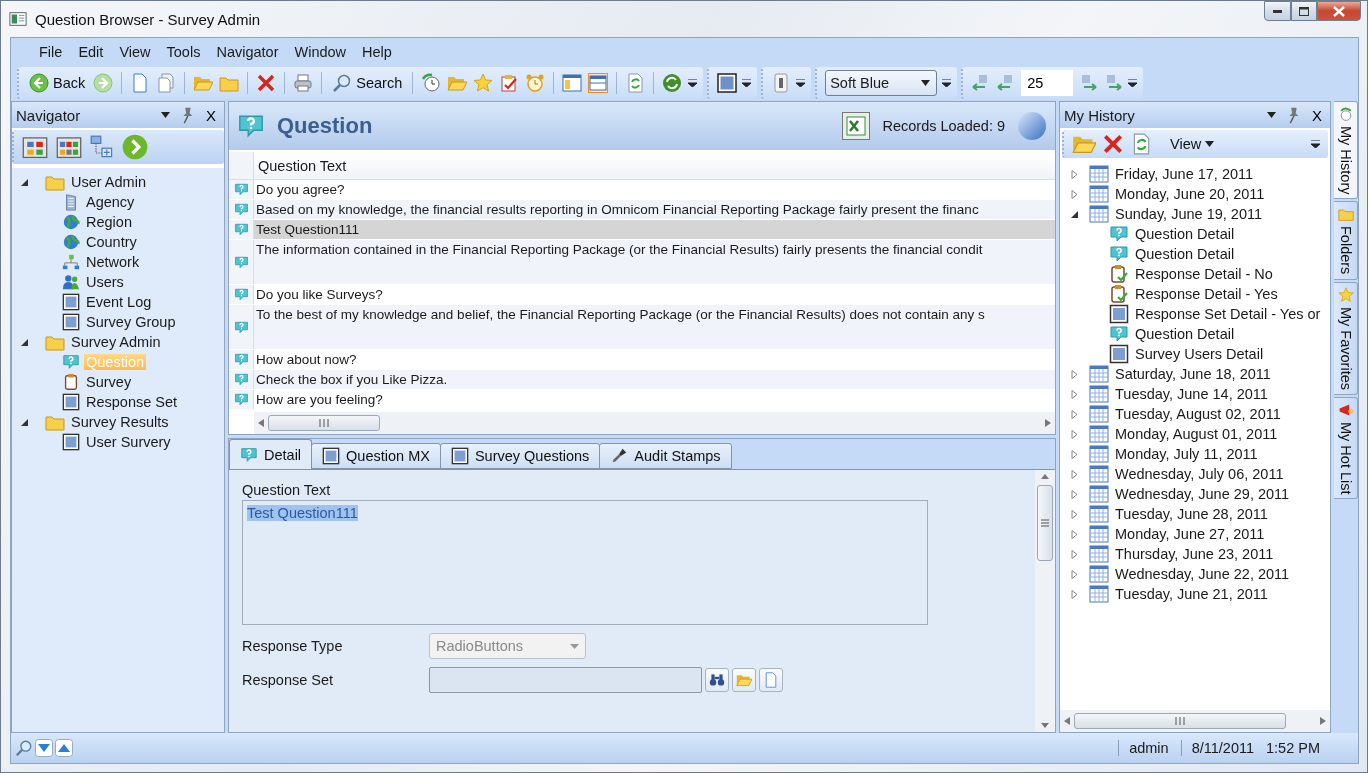 Image resolution: width=1368 pixels, height=773 pixels. Describe the element at coordinates (1194, 554) in the screenshot. I see `history-item: Thursday, June 23, 2011` at that location.